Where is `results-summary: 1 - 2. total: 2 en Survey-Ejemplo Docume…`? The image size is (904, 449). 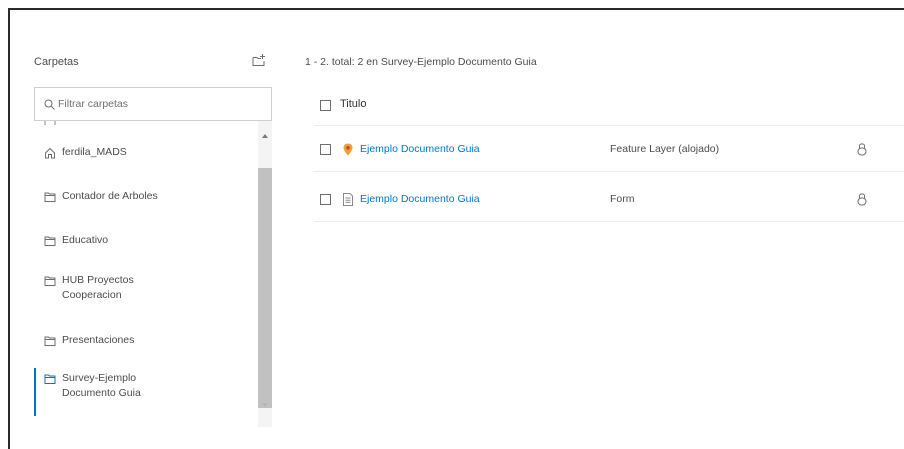 results-summary: 1 - 2. total: 2 en Survey-Ejemplo Docume… is located at coordinates (421, 62).